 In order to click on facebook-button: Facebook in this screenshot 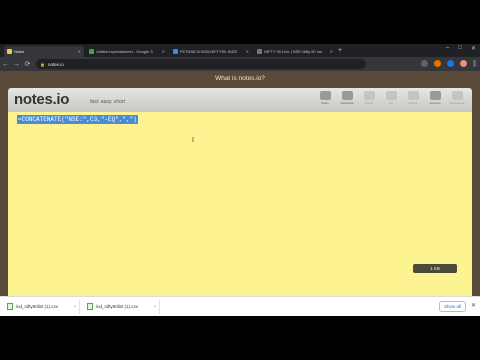, I will do `click(347, 98)`.